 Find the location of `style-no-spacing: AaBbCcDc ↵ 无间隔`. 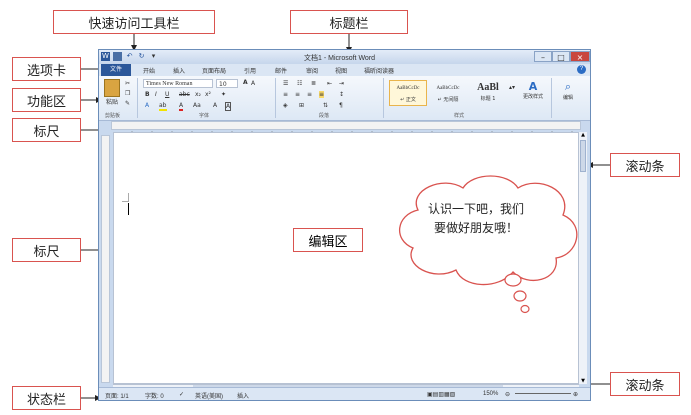

style-no-spacing: AaBbCcDc ↵ 无间隔 is located at coordinates (448, 93).